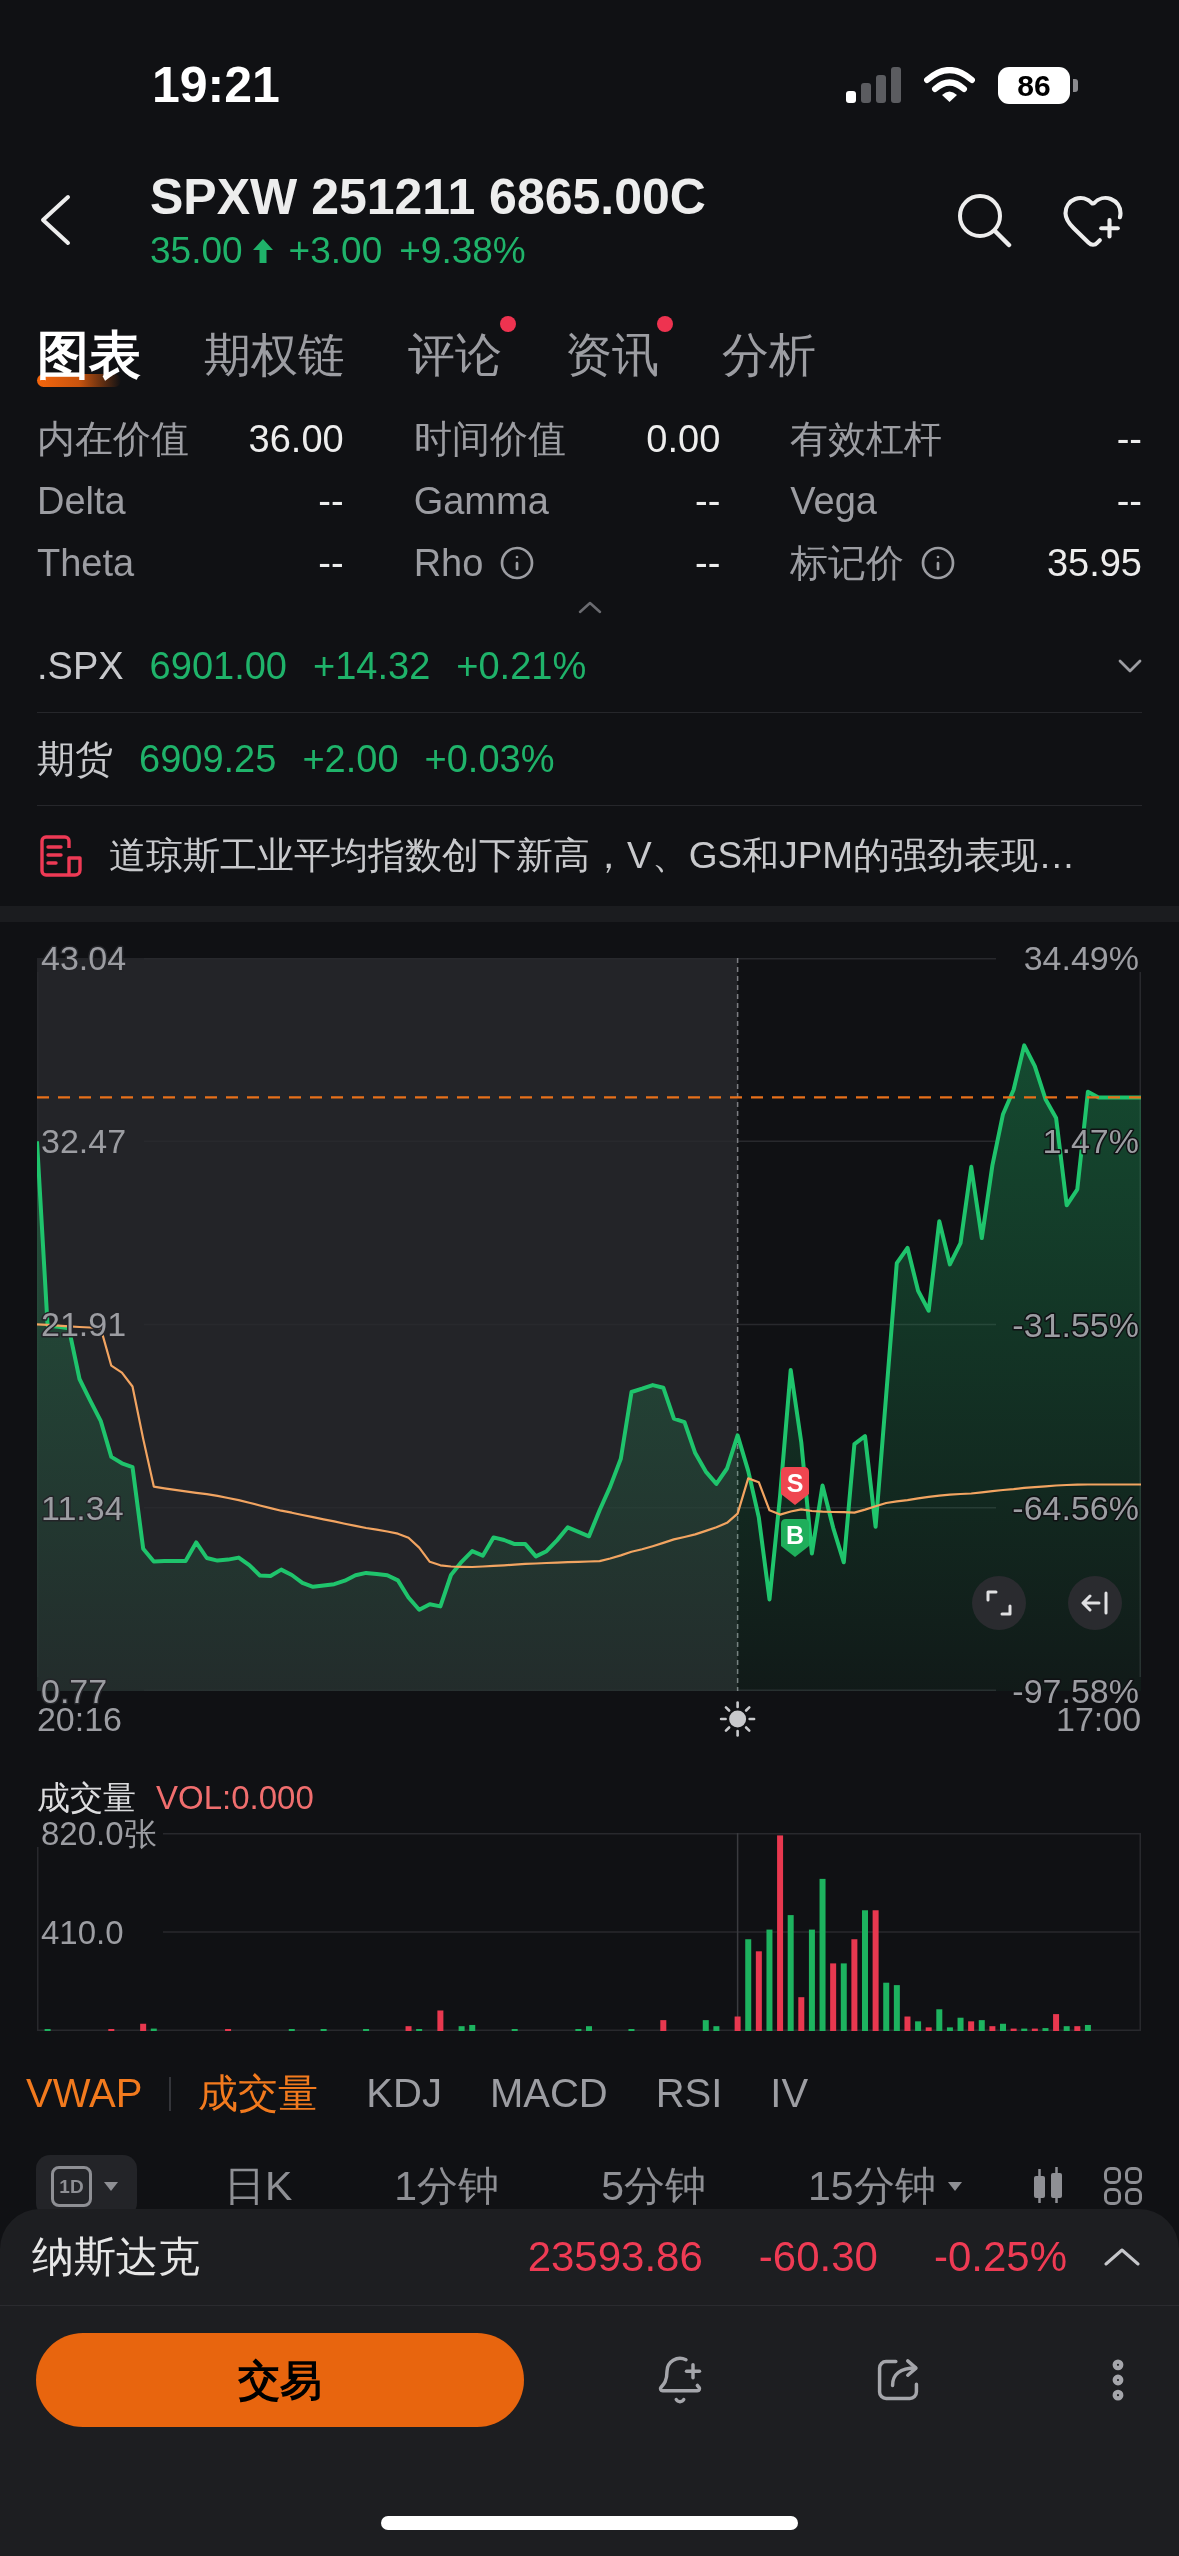 This screenshot has height=2556, width=1179. Describe the element at coordinates (1081, 959) in the screenshot. I see `right-axis-label: 34.49%` at that location.